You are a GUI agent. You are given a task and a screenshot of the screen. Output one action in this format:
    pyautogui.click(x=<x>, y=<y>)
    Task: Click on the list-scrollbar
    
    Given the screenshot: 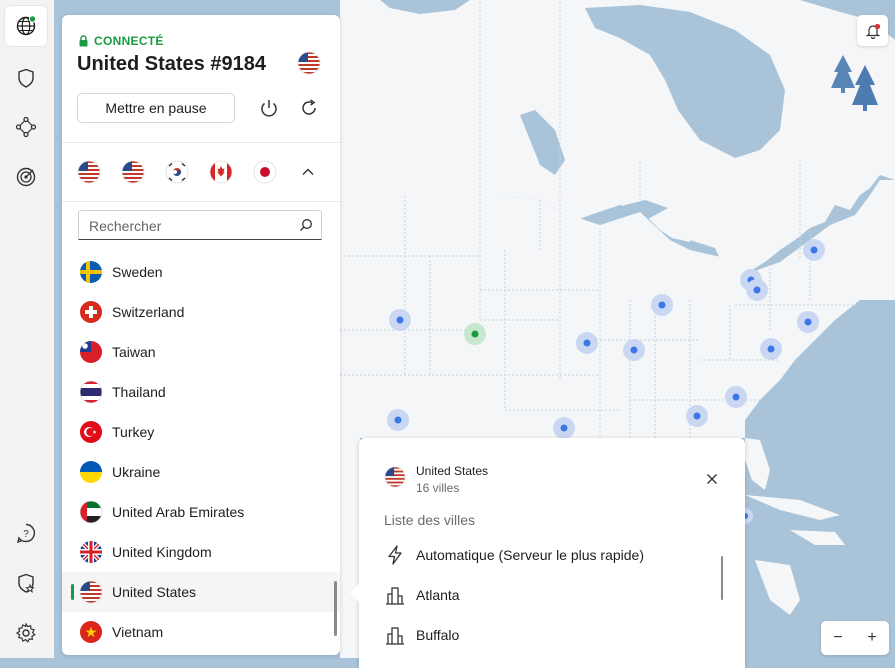 What is the action you would take?
    pyautogui.click(x=335, y=608)
    